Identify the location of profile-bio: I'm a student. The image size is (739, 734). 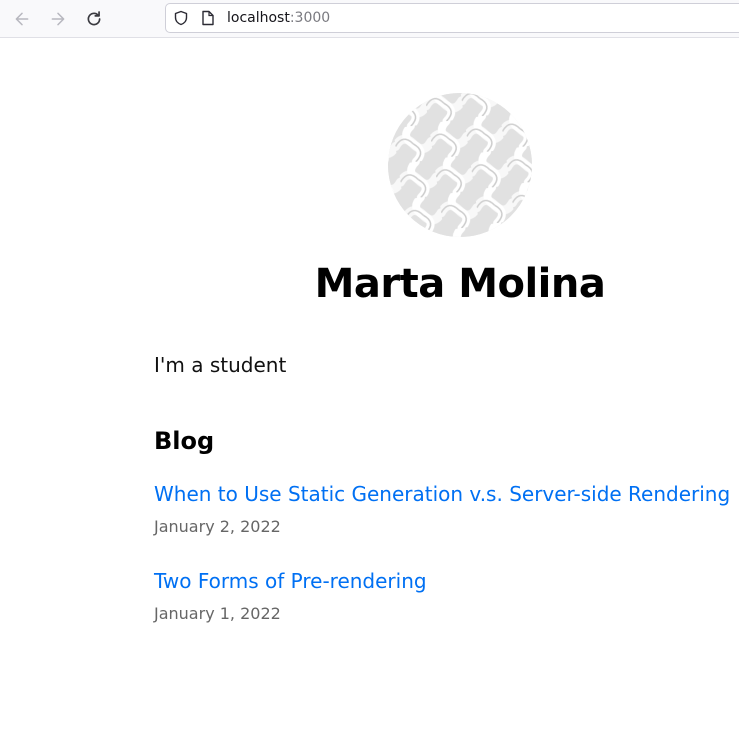
(220, 365).